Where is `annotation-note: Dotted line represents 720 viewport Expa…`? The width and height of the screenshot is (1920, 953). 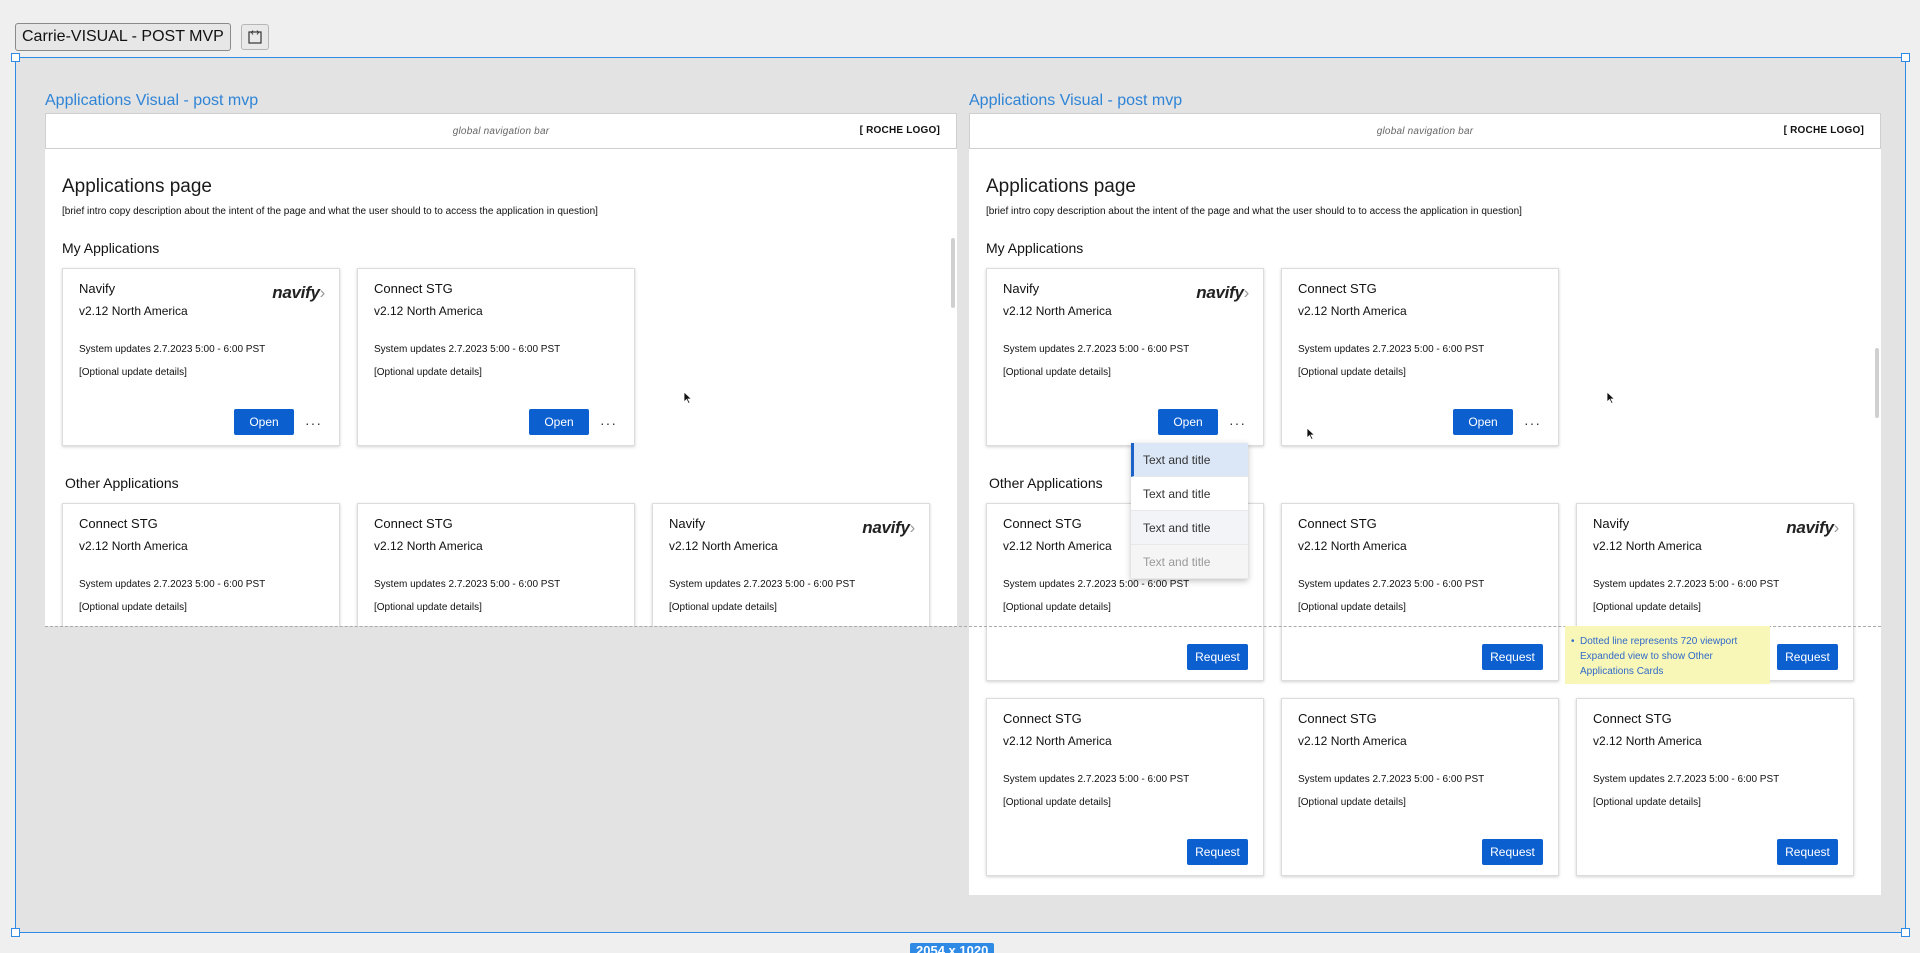
annotation-note: Dotted line represents 720 viewport Expa… is located at coordinates (1667, 655).